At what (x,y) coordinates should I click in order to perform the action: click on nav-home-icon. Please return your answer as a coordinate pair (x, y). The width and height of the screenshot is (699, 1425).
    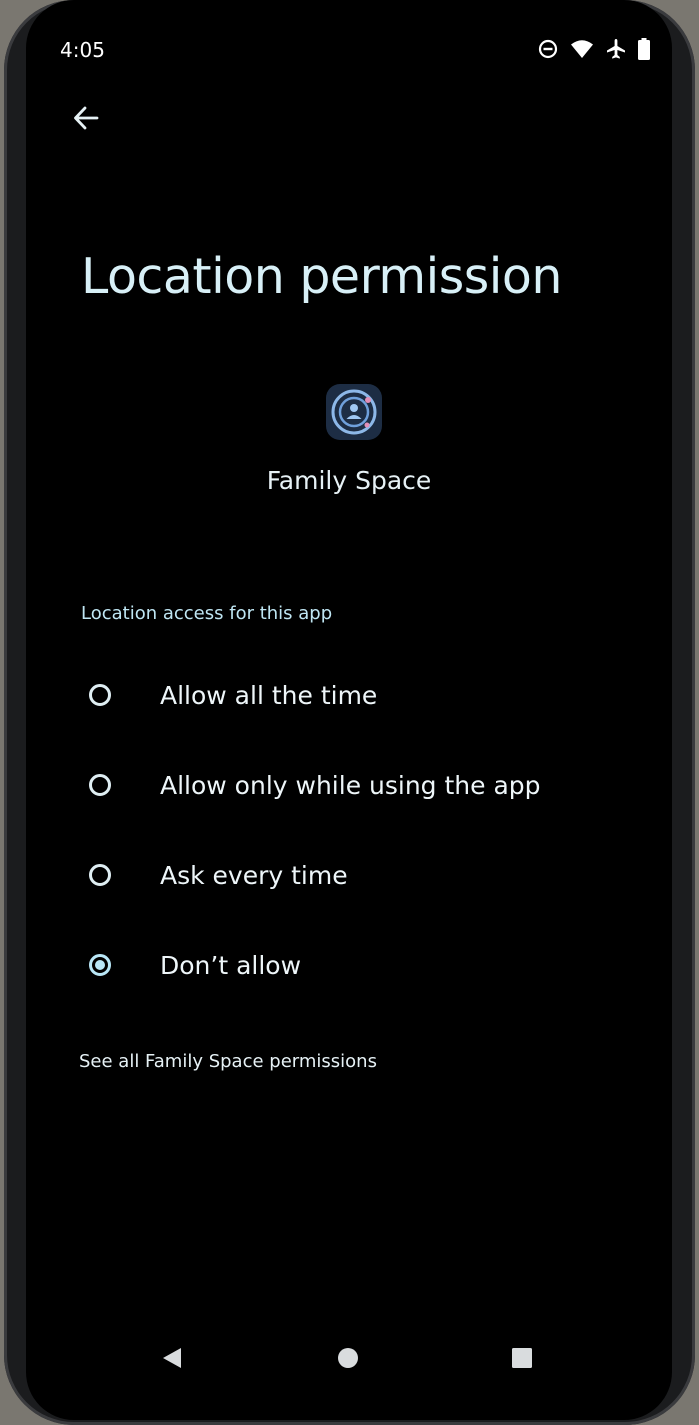
    Looking at the image, I should click on (348, 1360).